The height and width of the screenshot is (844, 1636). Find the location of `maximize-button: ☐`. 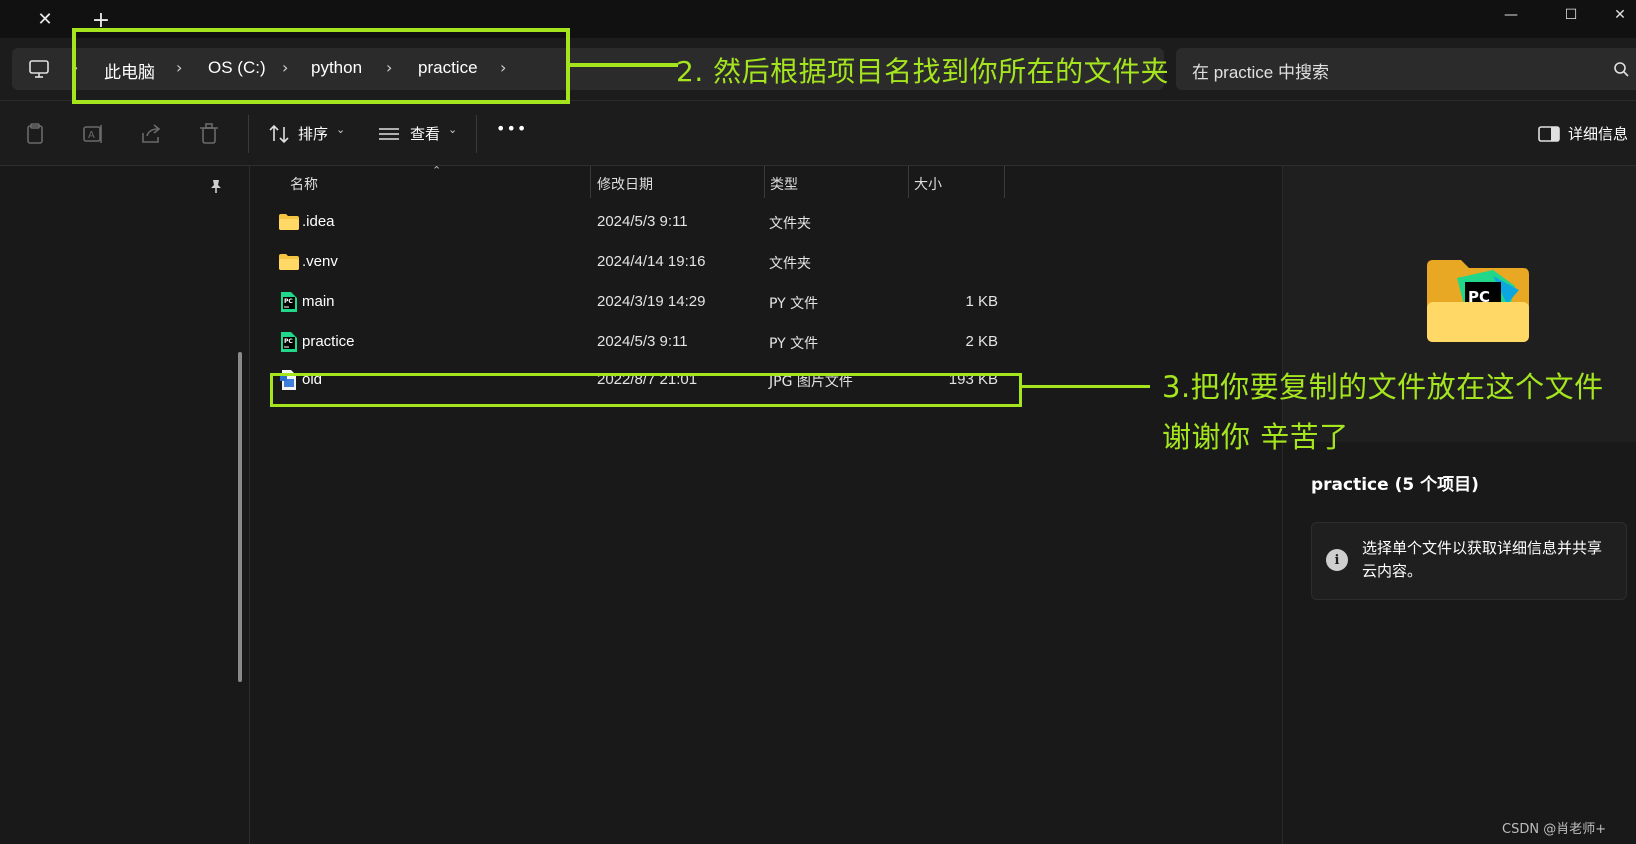

maximize-button: ☐ is located at coordinates (1571, 15).